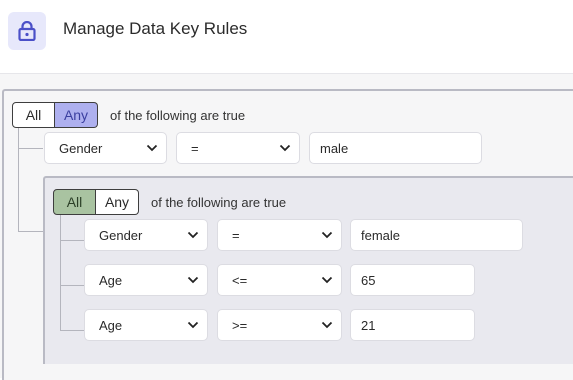 The height and width of the screenshot is (380, 573). What do you see at coordinates (395, 148) in the screenshot?
I see `outer-rule-value-input: male` at bounding box center [395, 148].